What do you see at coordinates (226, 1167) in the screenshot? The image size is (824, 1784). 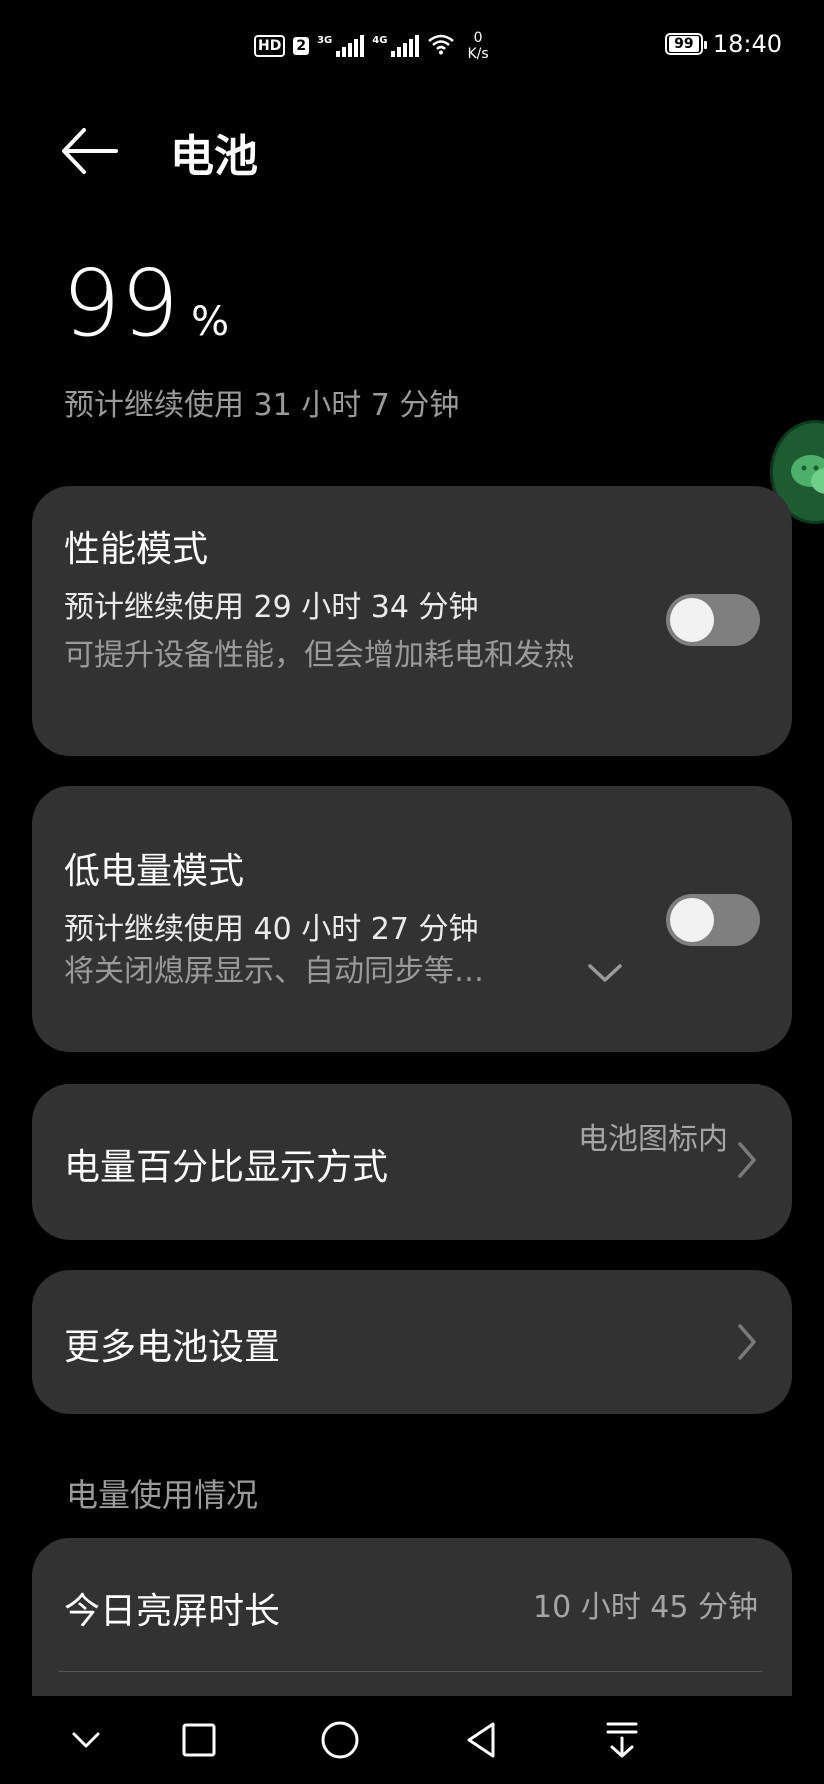 I see `percentage-display-label: 电量百分比显示方式` at bounding box center [226, 1167].